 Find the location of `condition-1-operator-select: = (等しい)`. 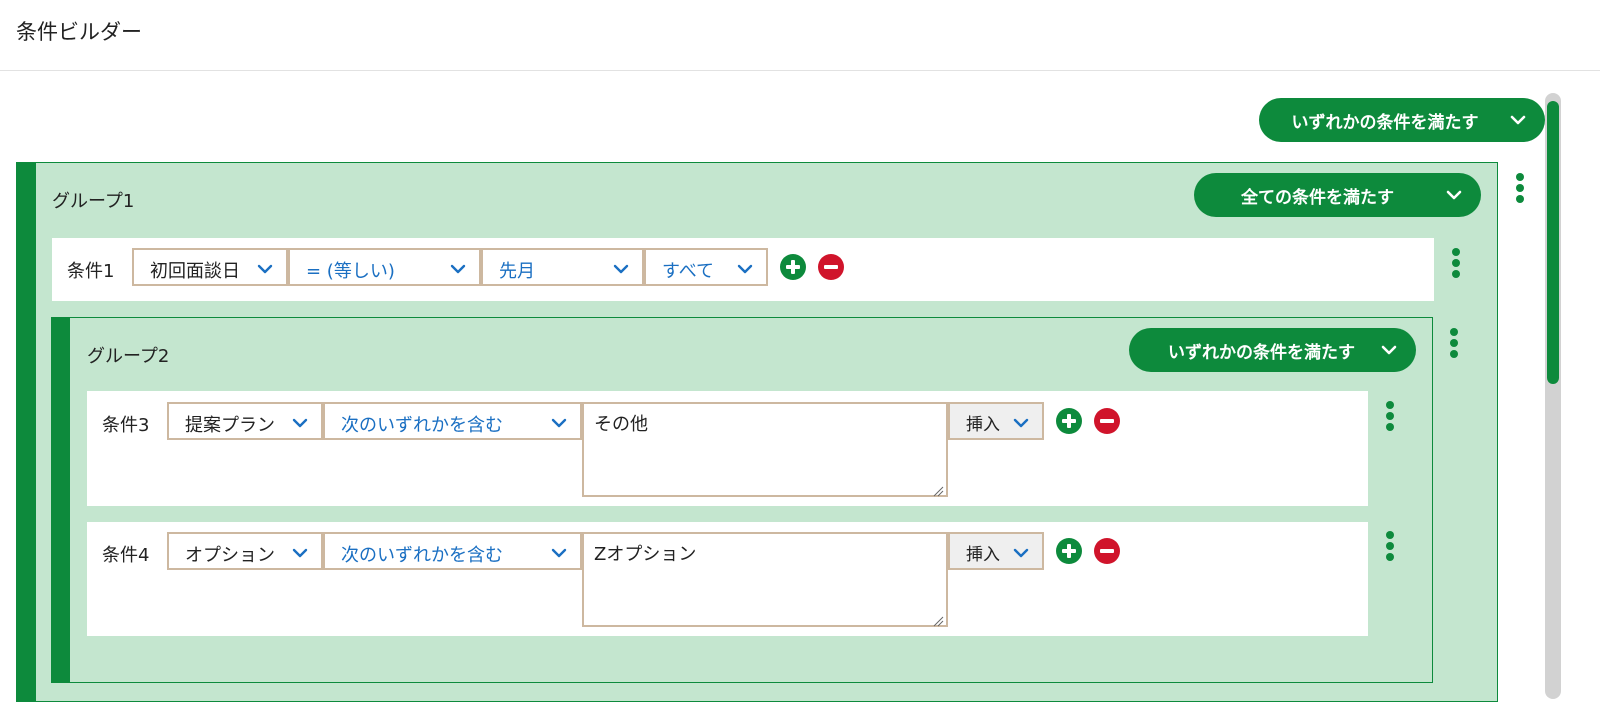

condition-1-operator-select: = (等しい) is located at coordinates (384, 267).